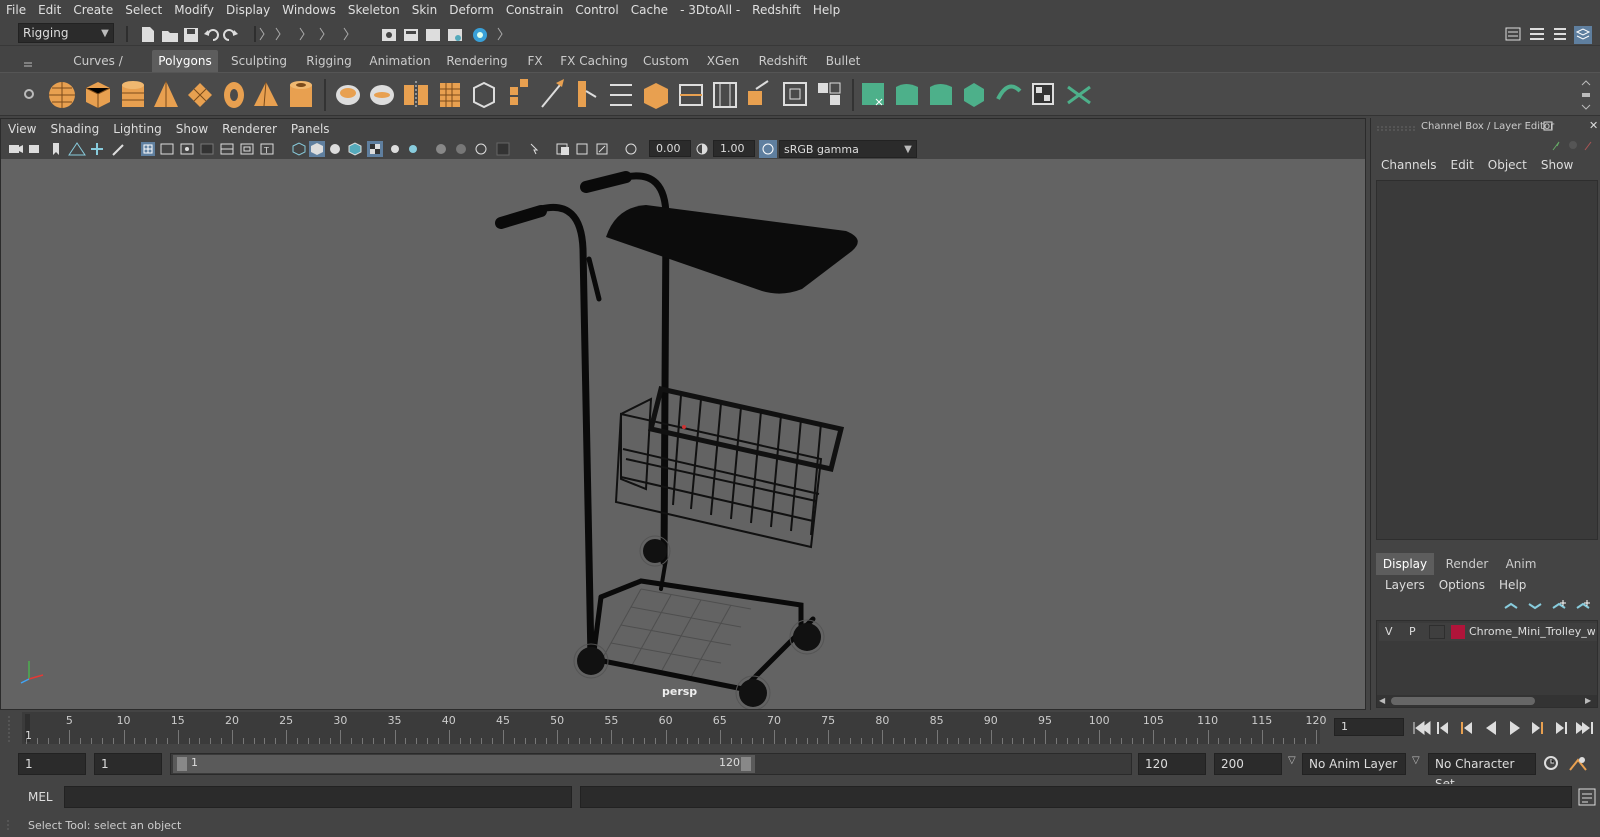 This screenshot has height=837, width=1600. Describe the element at coordinates (98, 70) in the screenshot. I see `shelf-tab-curves-surfaces: Curves / Surfaces` at that location.